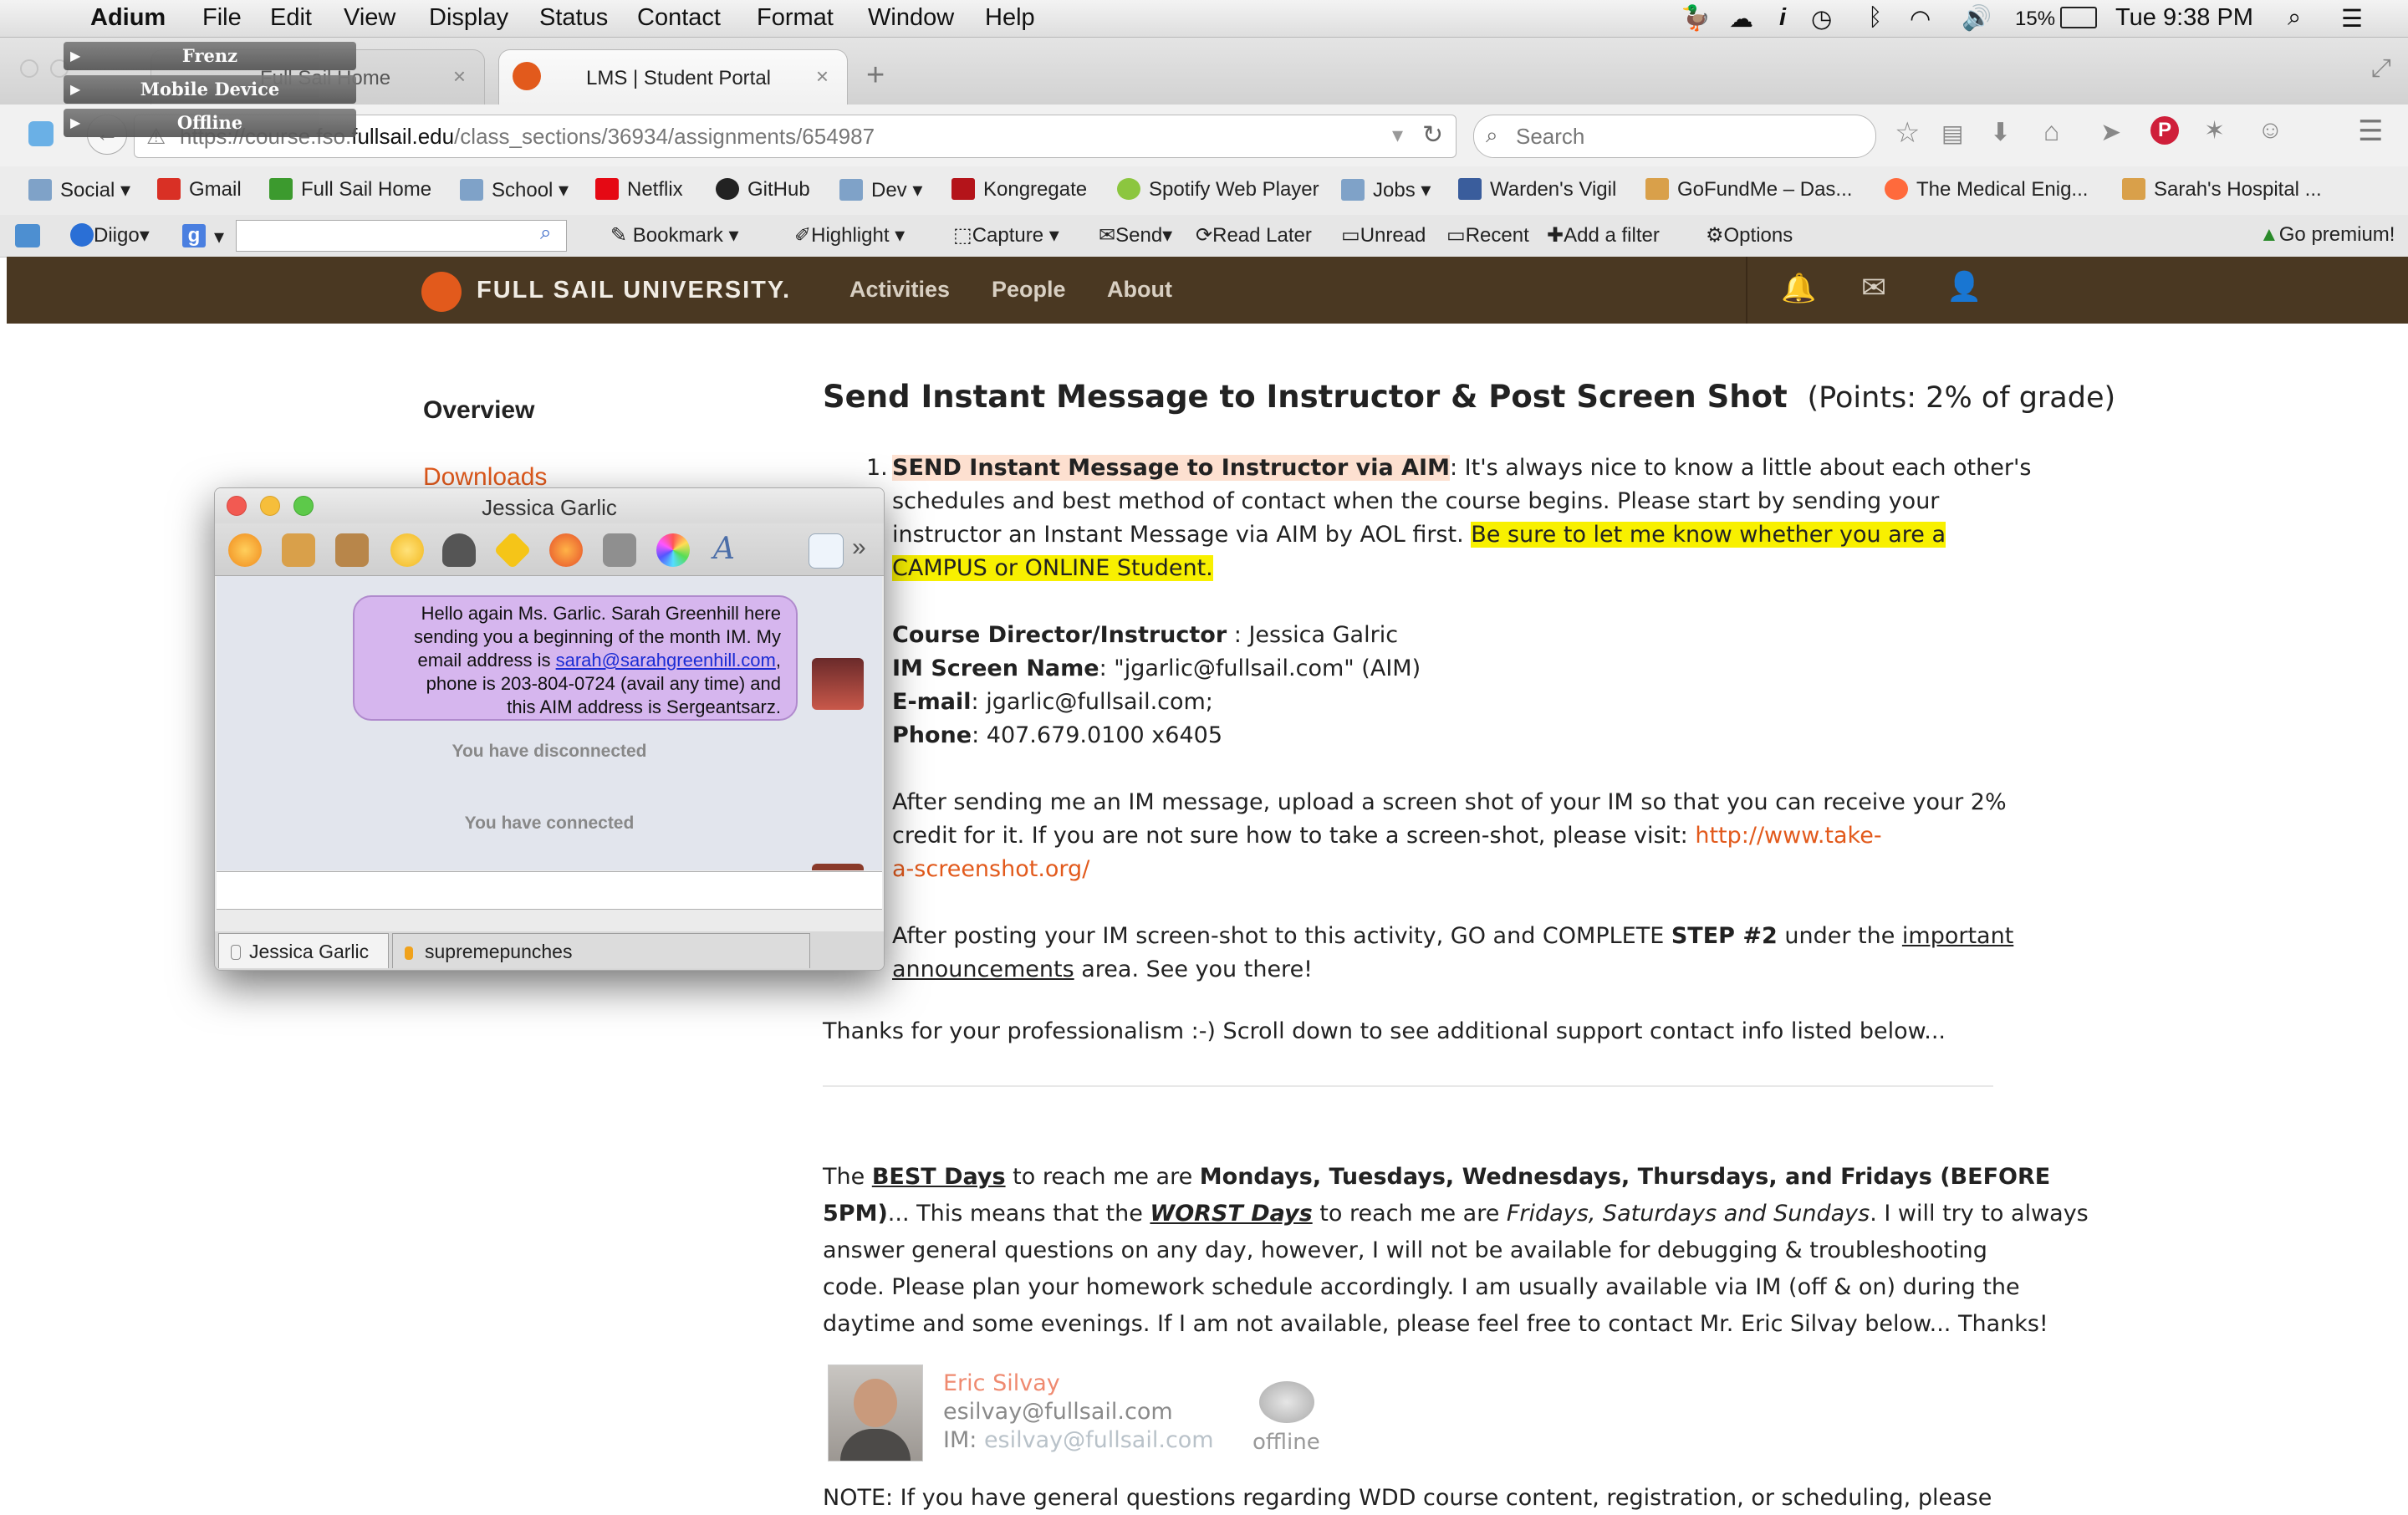  Describe the element at coordinates (303, 950) in the screenshot. I see `chat-tab-jessica-garlic: Jessica Garlic` at that location.